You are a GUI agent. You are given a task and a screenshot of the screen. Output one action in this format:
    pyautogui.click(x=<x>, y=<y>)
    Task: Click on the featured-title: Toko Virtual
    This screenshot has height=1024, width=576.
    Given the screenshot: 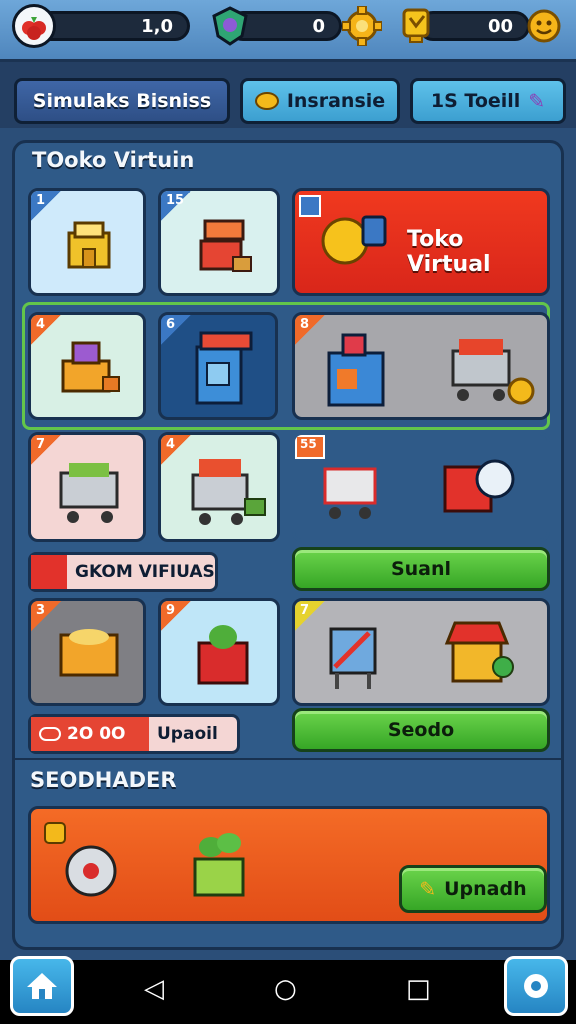 What is the action you would take?
    pyautogui.click(x=449, y=252)
    